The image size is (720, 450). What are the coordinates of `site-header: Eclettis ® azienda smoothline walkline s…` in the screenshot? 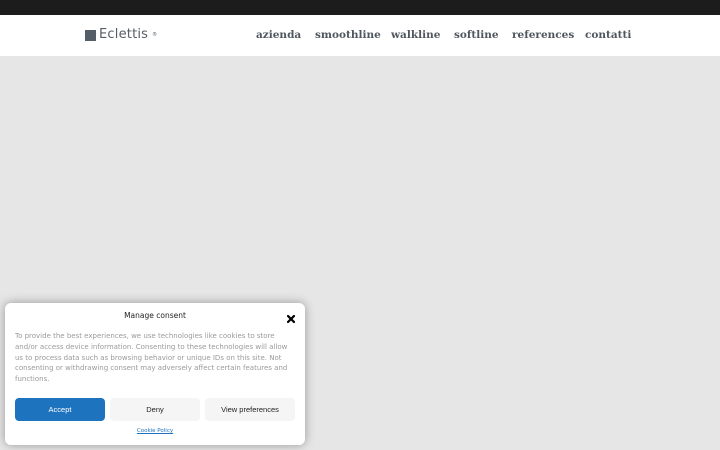 It's located at (360, 35).